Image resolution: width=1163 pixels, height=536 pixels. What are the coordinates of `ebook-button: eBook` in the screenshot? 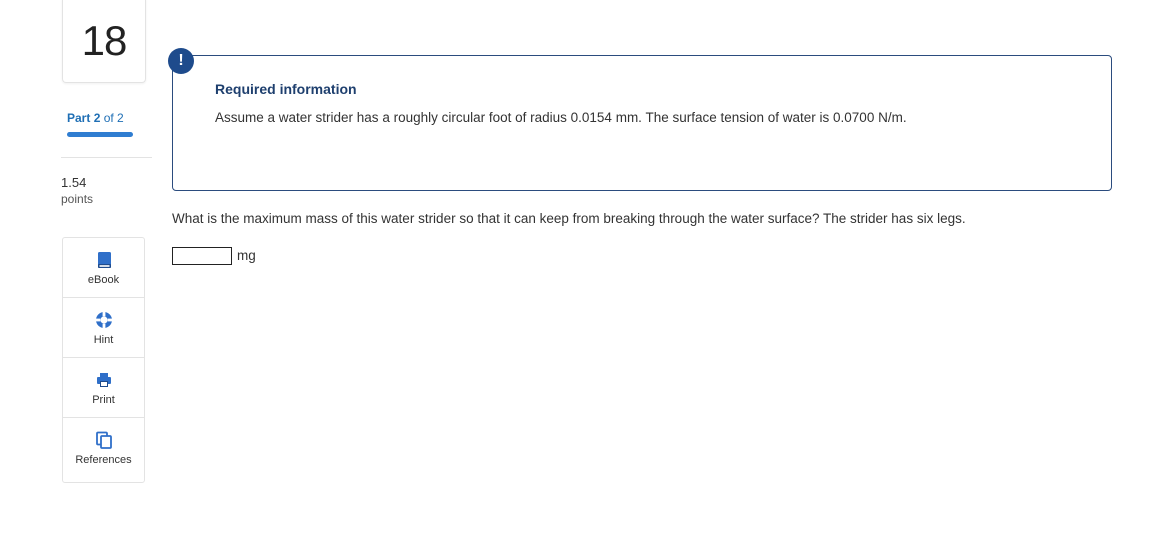 It's located at (103, 268).